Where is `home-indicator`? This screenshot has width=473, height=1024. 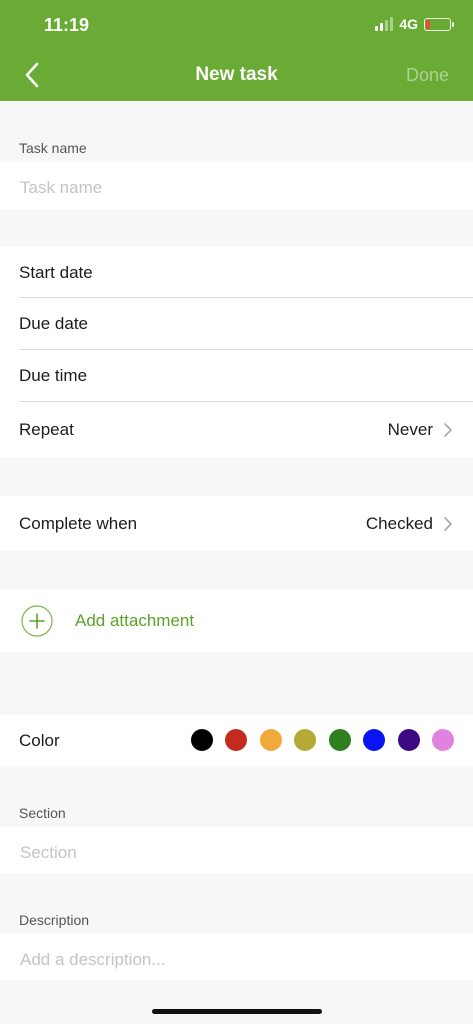
home-indicator is located at coordinates (237, 1011).